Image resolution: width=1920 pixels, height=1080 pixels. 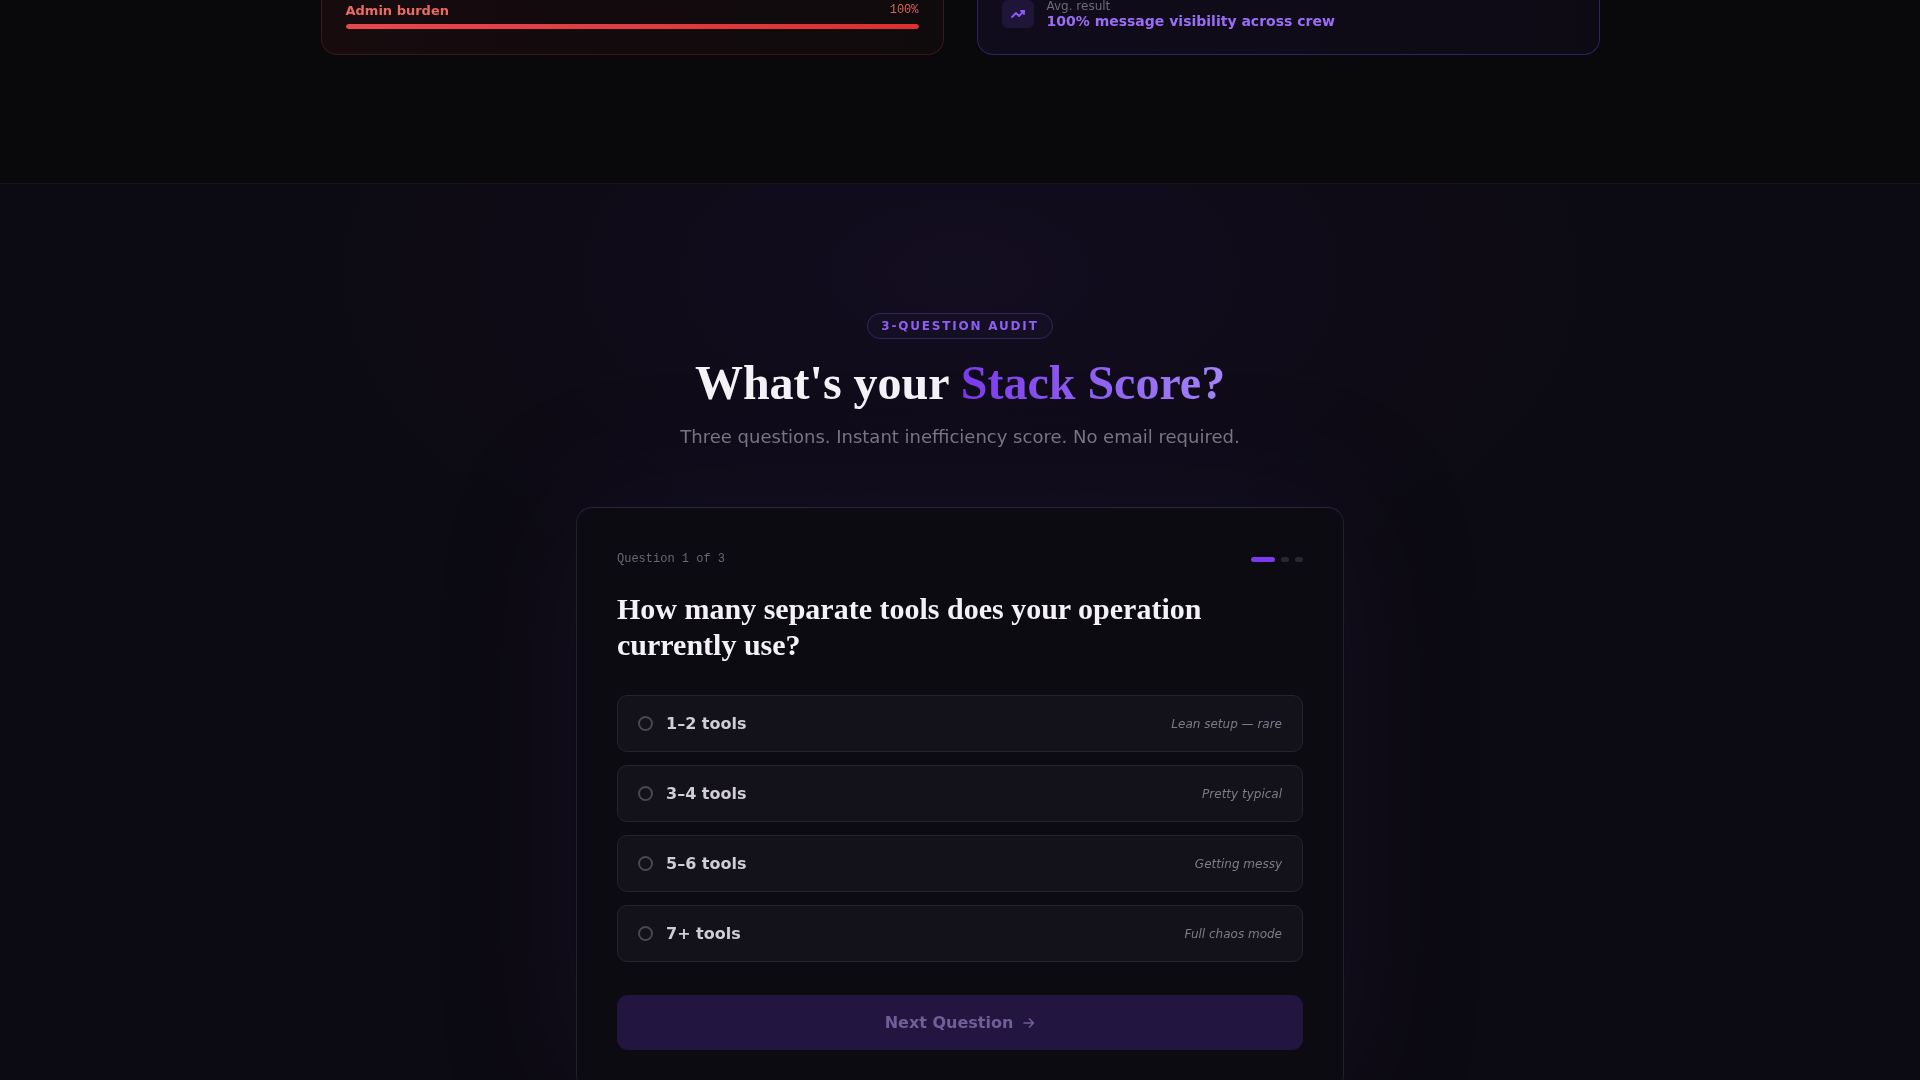 I want to click on progress-label: Question 1 of 3, so click(x=671, y=559).